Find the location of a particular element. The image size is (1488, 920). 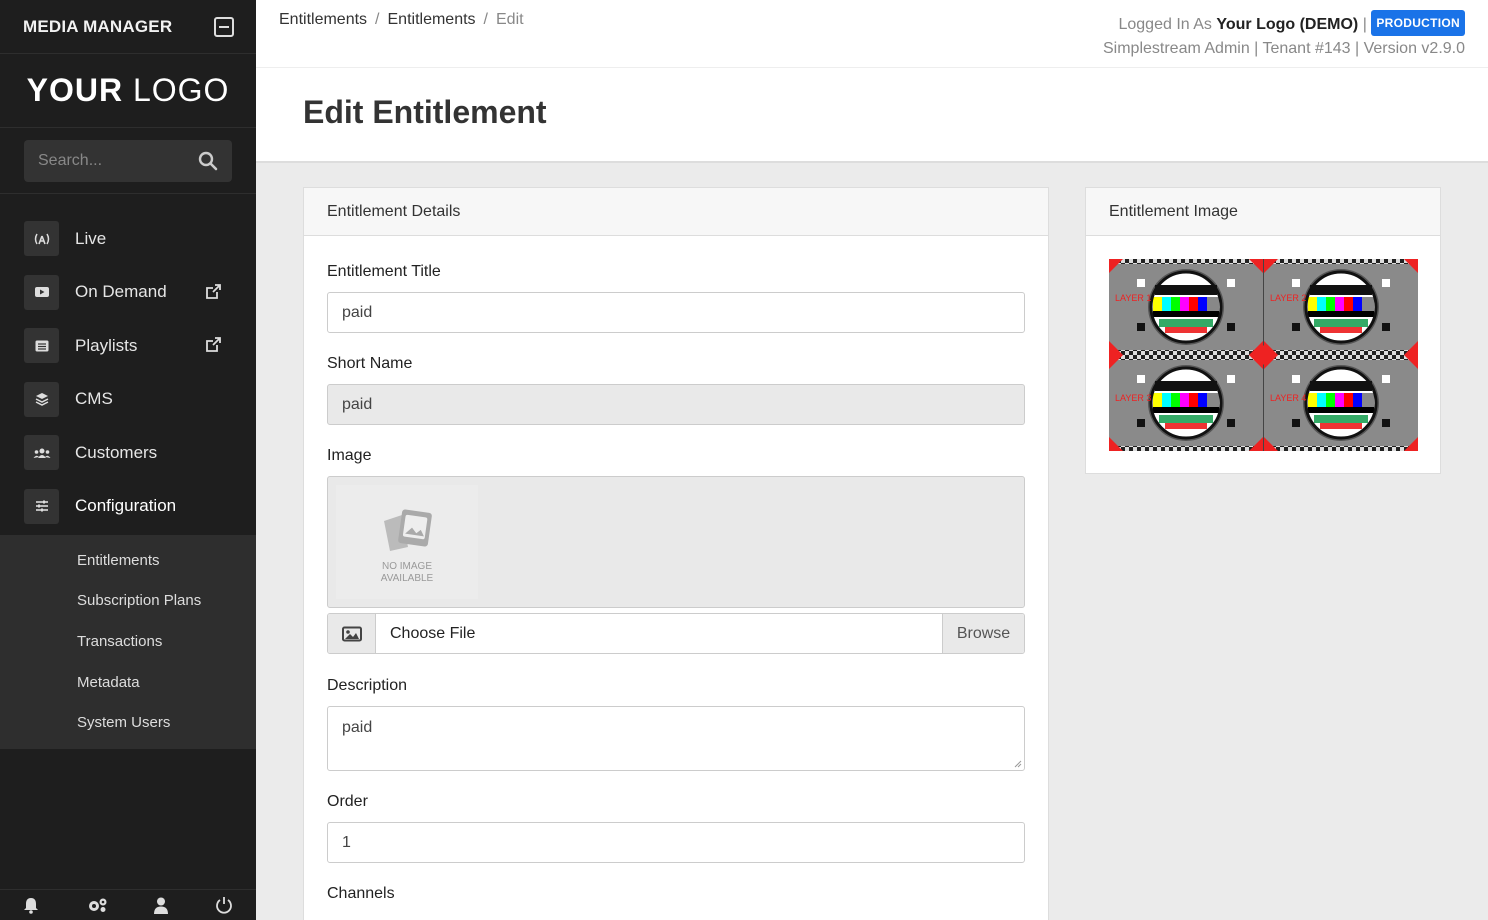

nav-item-playlists: Playlists is located at coordinates (128, 346).